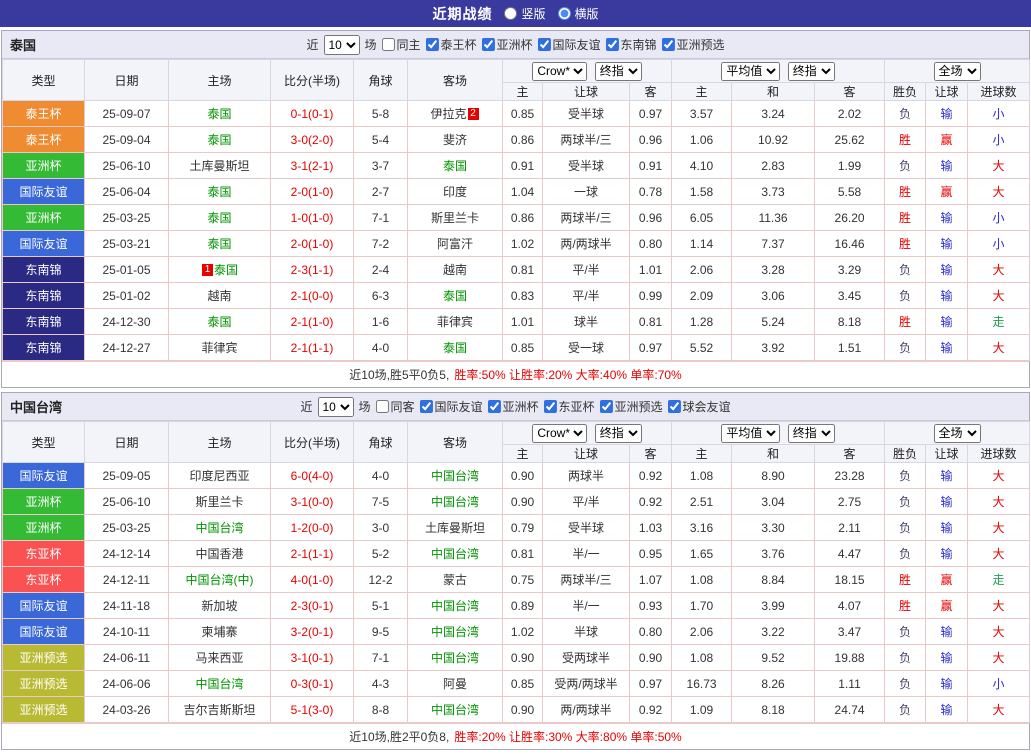 The height and width of the screenshot is (754, 1031). I want to click on avg-home: 2.09, so click(702, 295).